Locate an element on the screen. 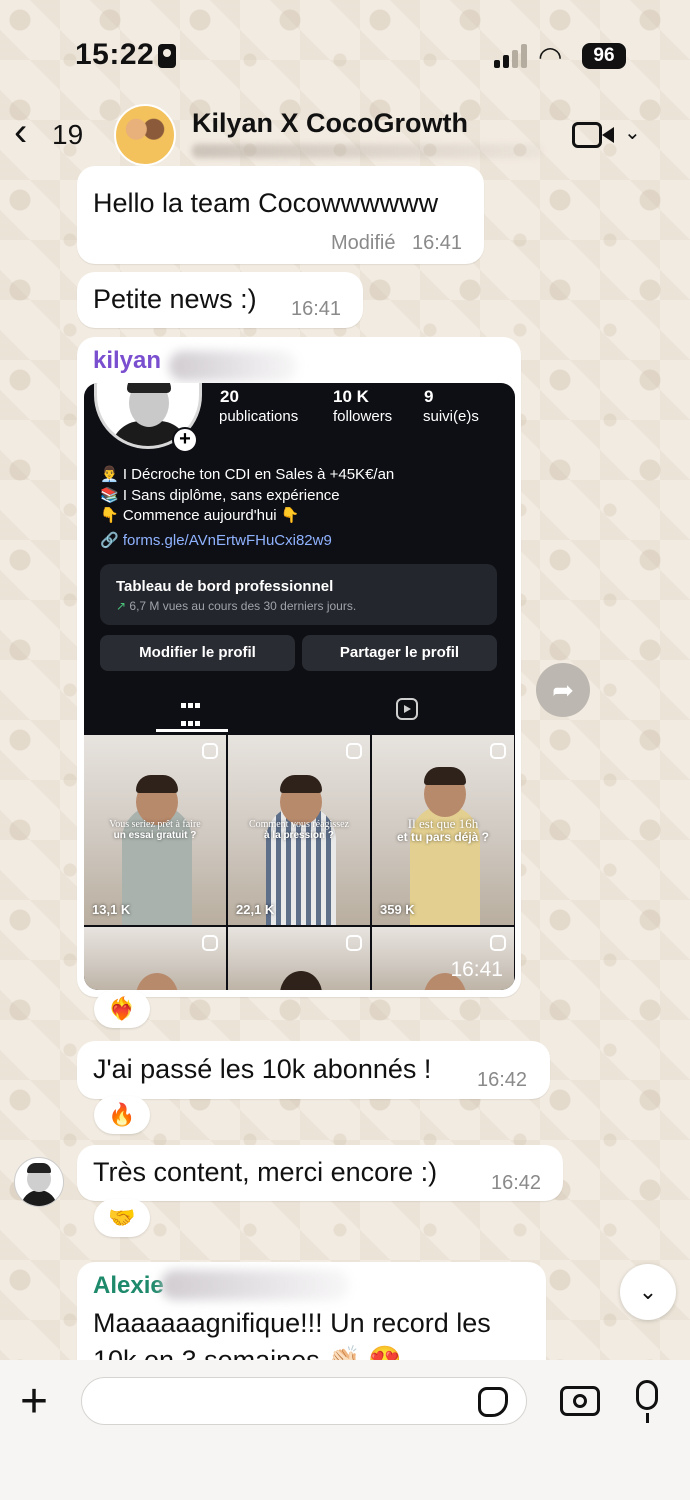 The image size is (690, 1500). edit-profile-button: Modifier le profil is located at coordinates (197, 653).